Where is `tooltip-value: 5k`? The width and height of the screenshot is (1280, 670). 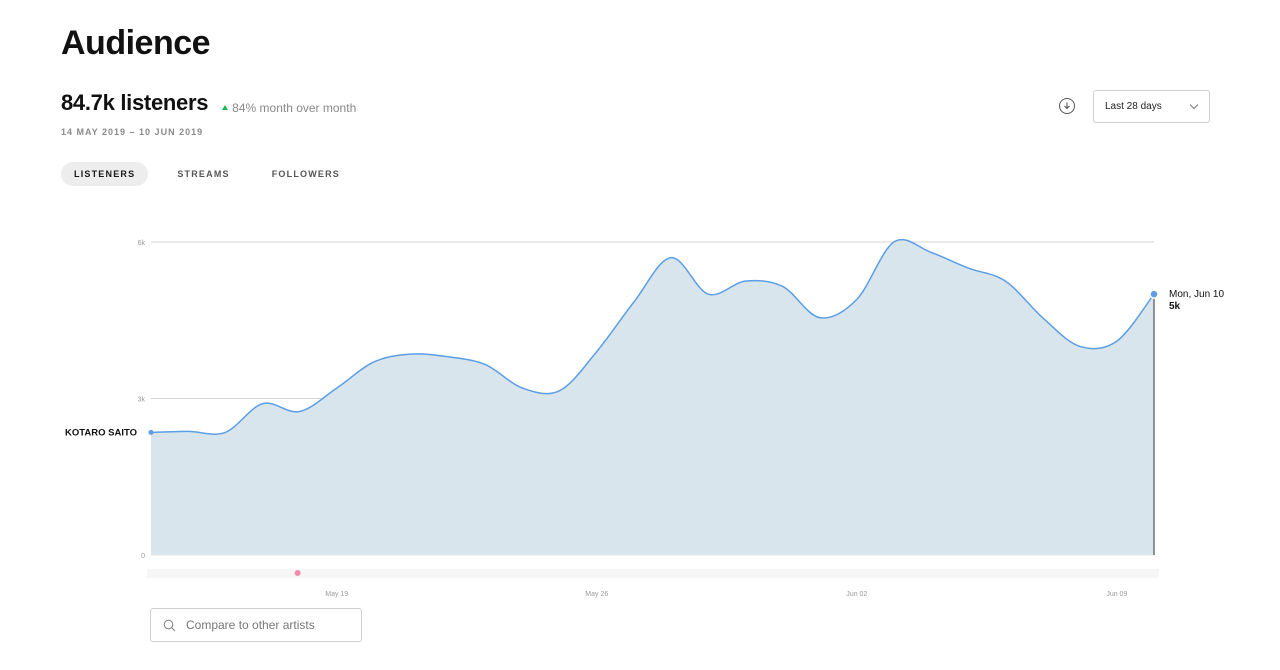
tooltip-value: 5k is located at coordinates (1175, 306).